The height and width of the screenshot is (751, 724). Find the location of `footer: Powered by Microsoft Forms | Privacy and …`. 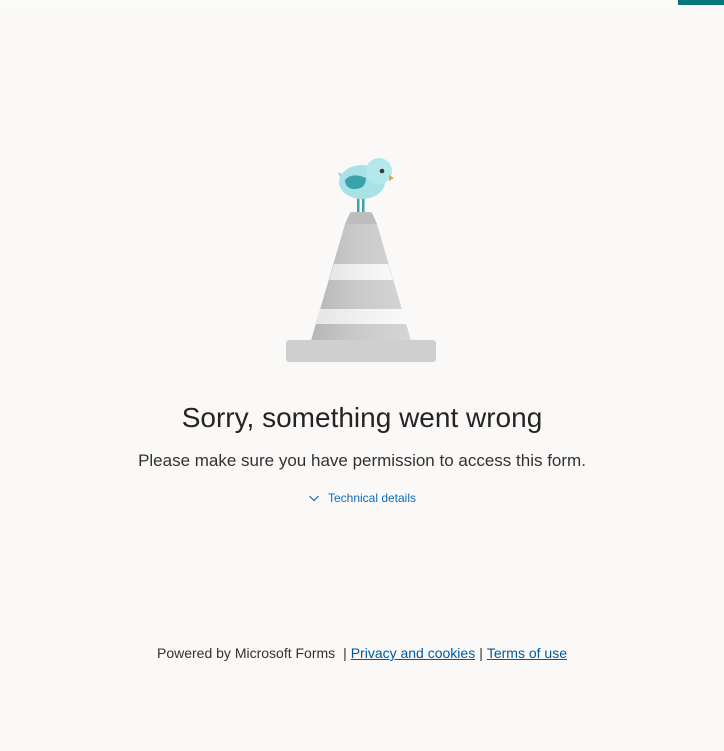

footer: Powered by Microsoft Forms | Privacy and … is located at coordinates (362, 653).